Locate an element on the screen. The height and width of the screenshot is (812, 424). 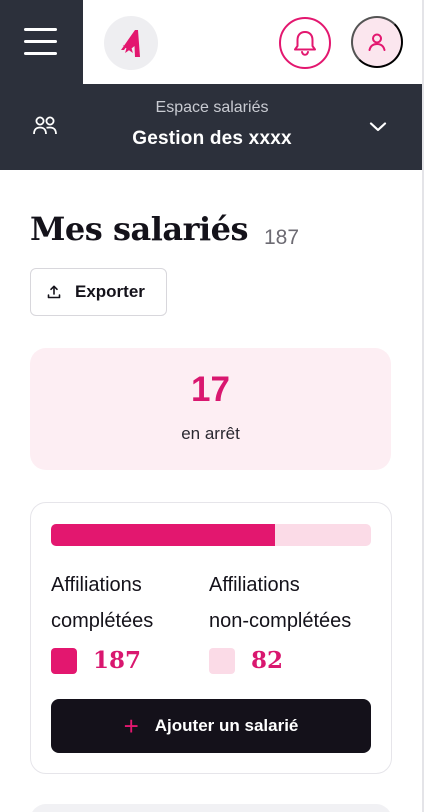
incomplete-affiliations-value: 82 is located at coordinates (246, 660).